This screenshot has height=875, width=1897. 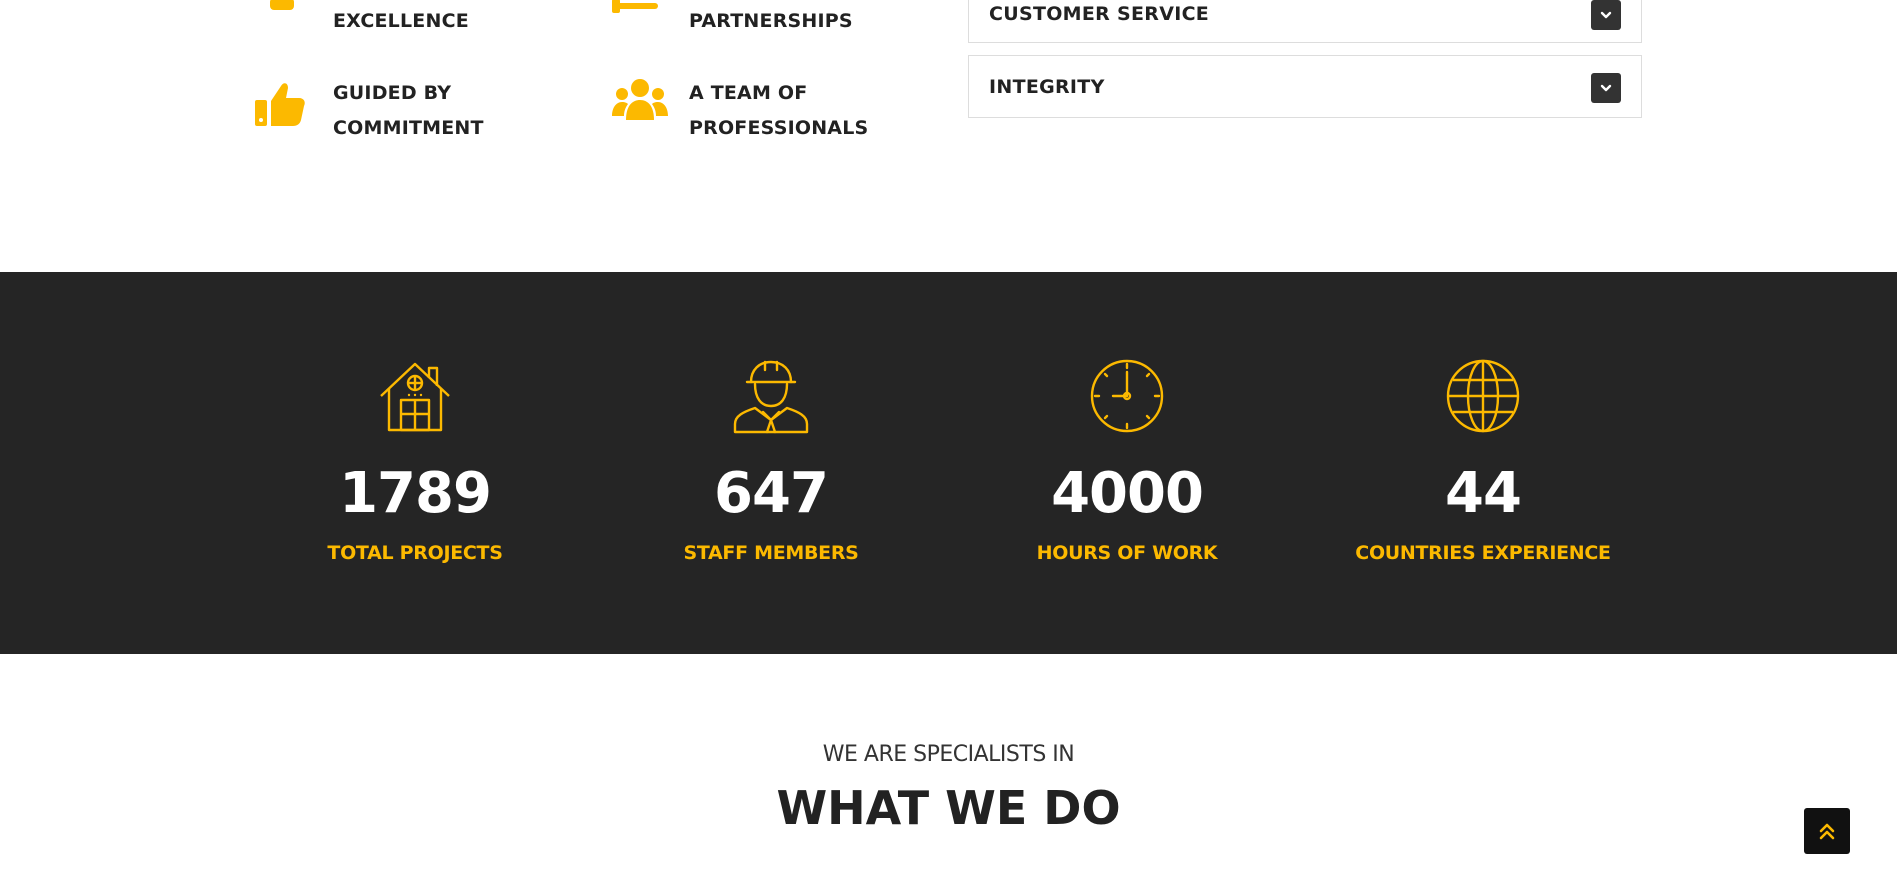 I want to click on double-chevron-up-icon, so click(x=1827, y=831).